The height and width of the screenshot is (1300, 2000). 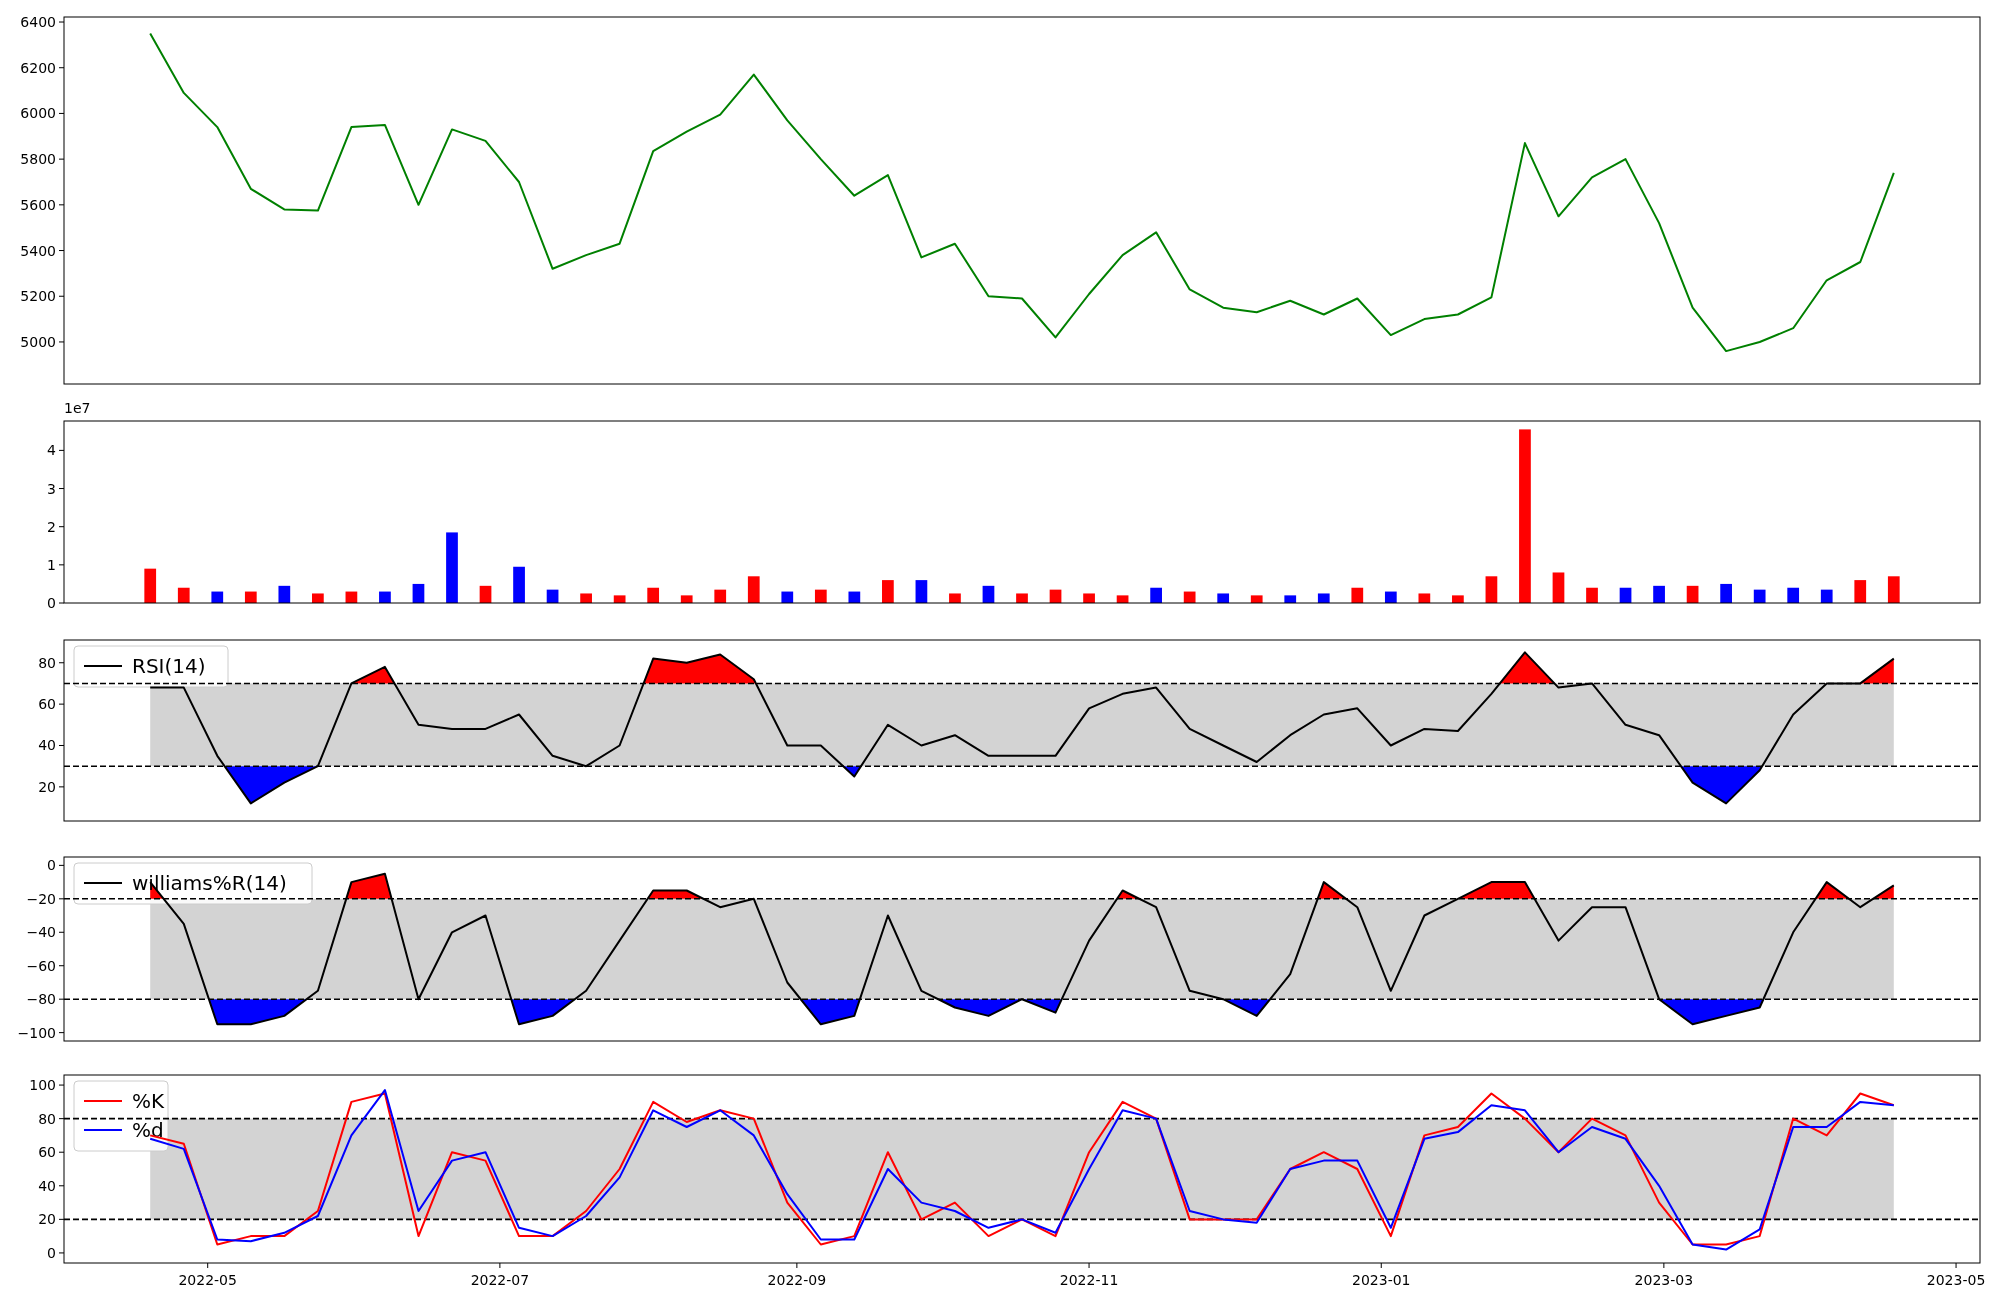 I want to click on tick-label: 2022-07, so click(x=500, y=1280).